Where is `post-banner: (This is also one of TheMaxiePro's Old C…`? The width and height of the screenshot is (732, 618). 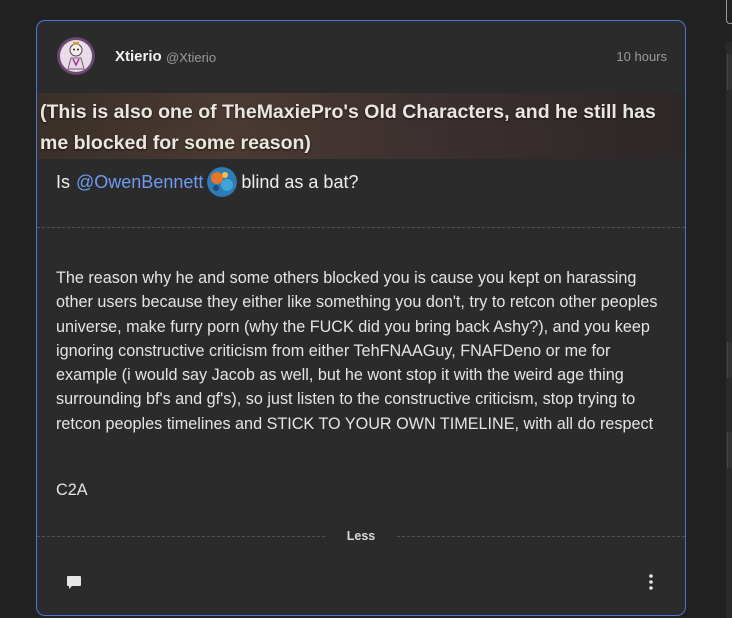
post-banner: (This is also one of TheMaxiePro's Old C… is located at coordinates (361, 126).